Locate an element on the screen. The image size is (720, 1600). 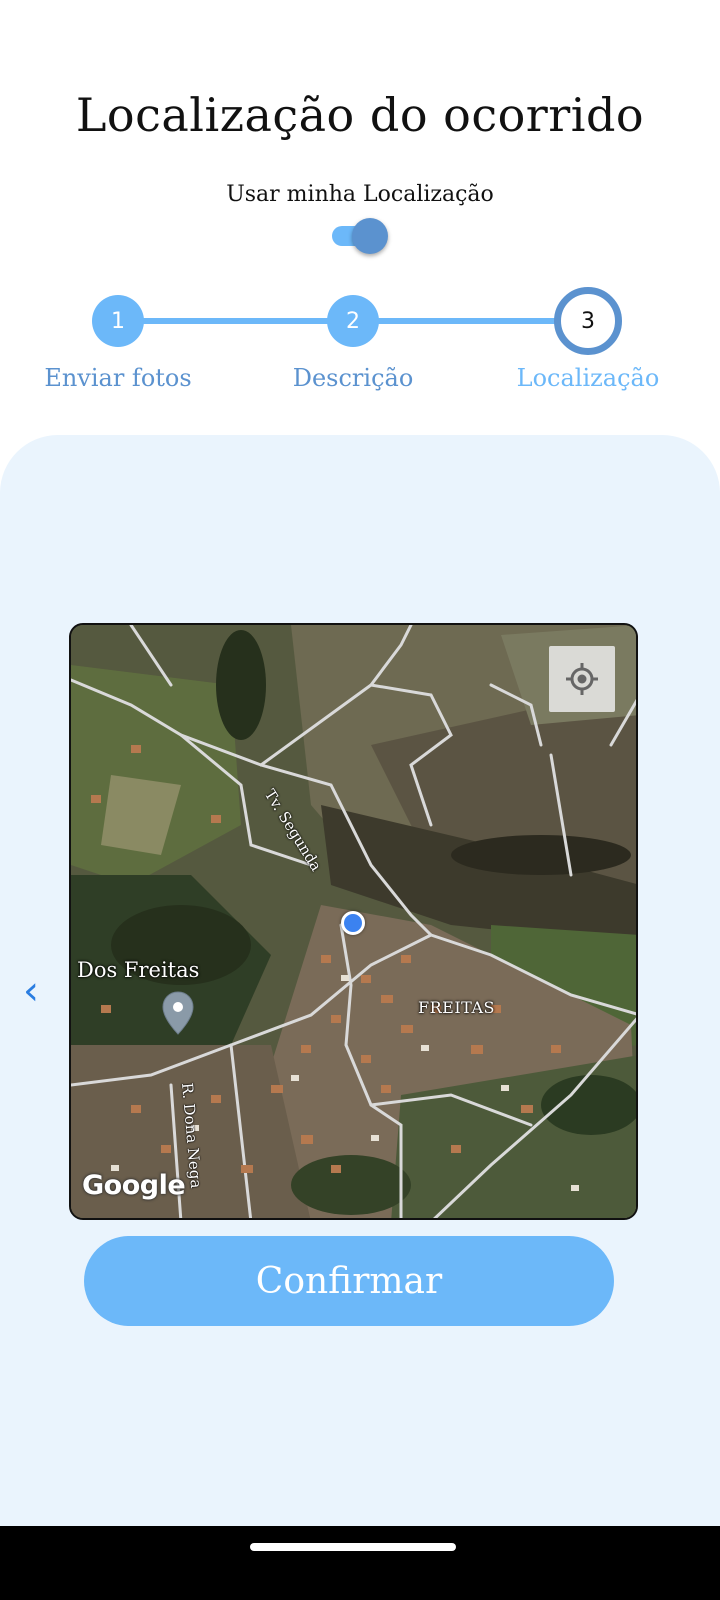
map-place-label: Dos Freitas is located at coordinates (138, 970).